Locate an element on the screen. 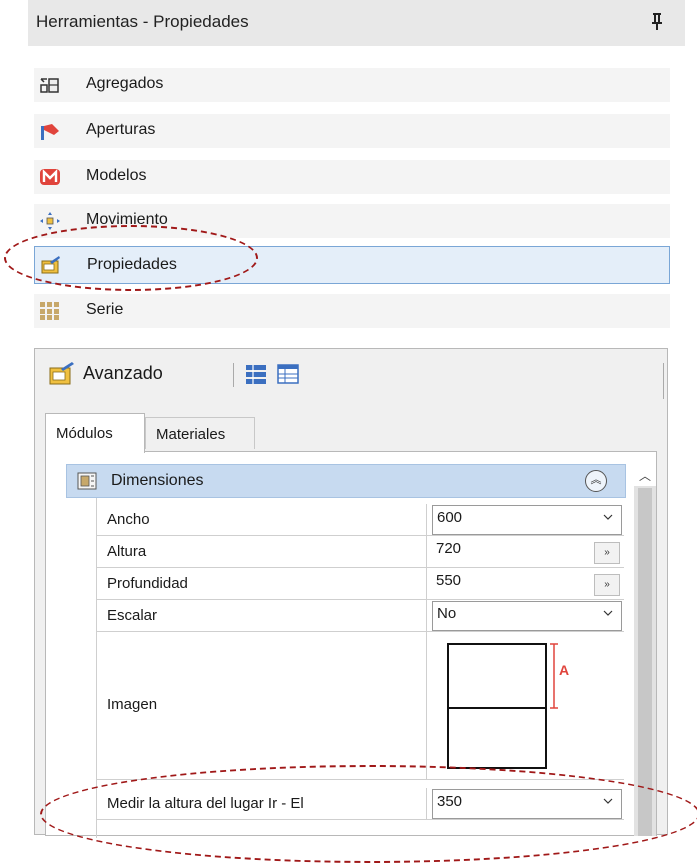 This screenshot has width=697, height=863. annotation-ellipse-propiedades is located at coordinates (131, 258).